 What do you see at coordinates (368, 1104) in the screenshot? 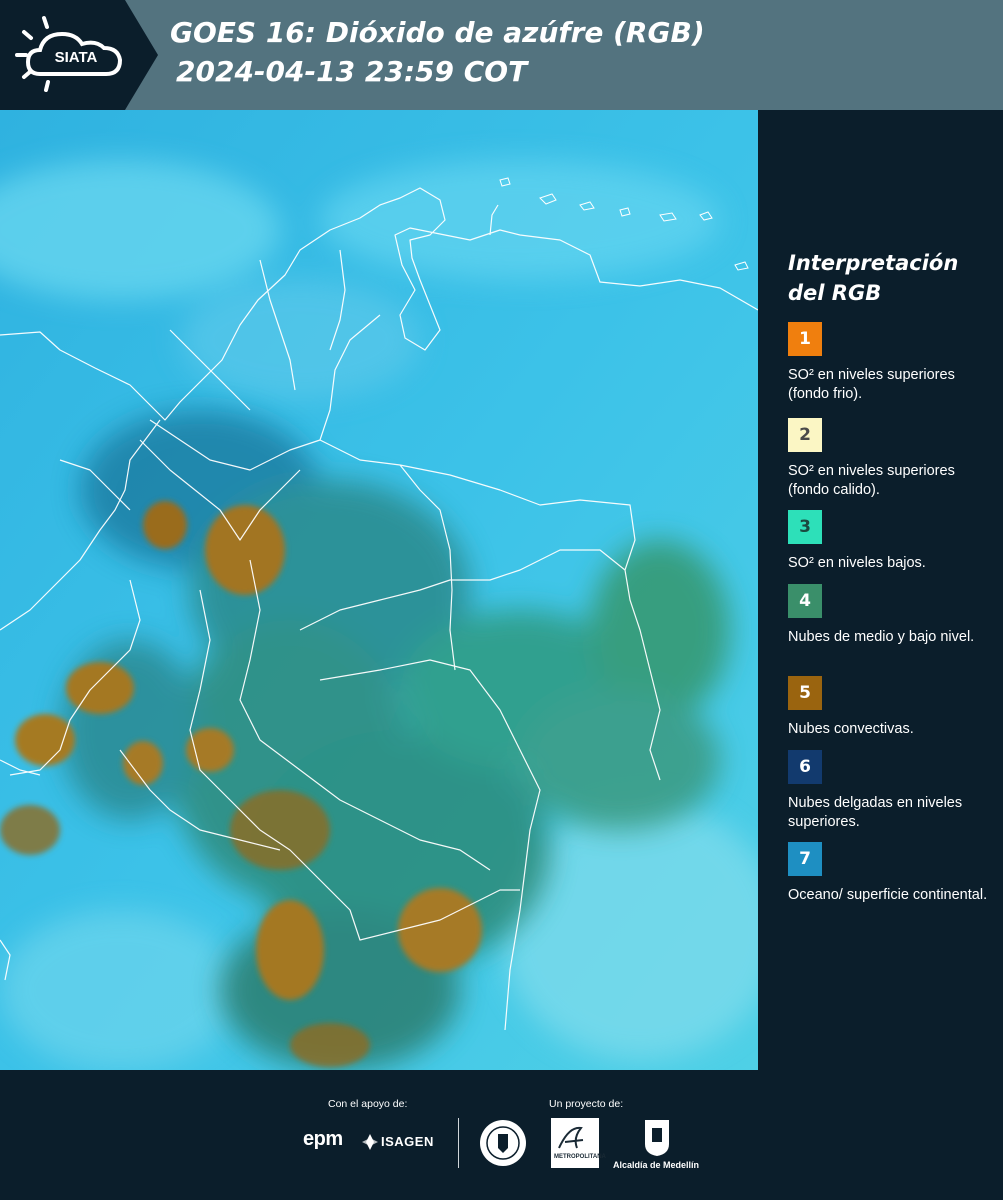
I see `support-caption: Con el apoyo de:` at bounding box center [368, 1104].